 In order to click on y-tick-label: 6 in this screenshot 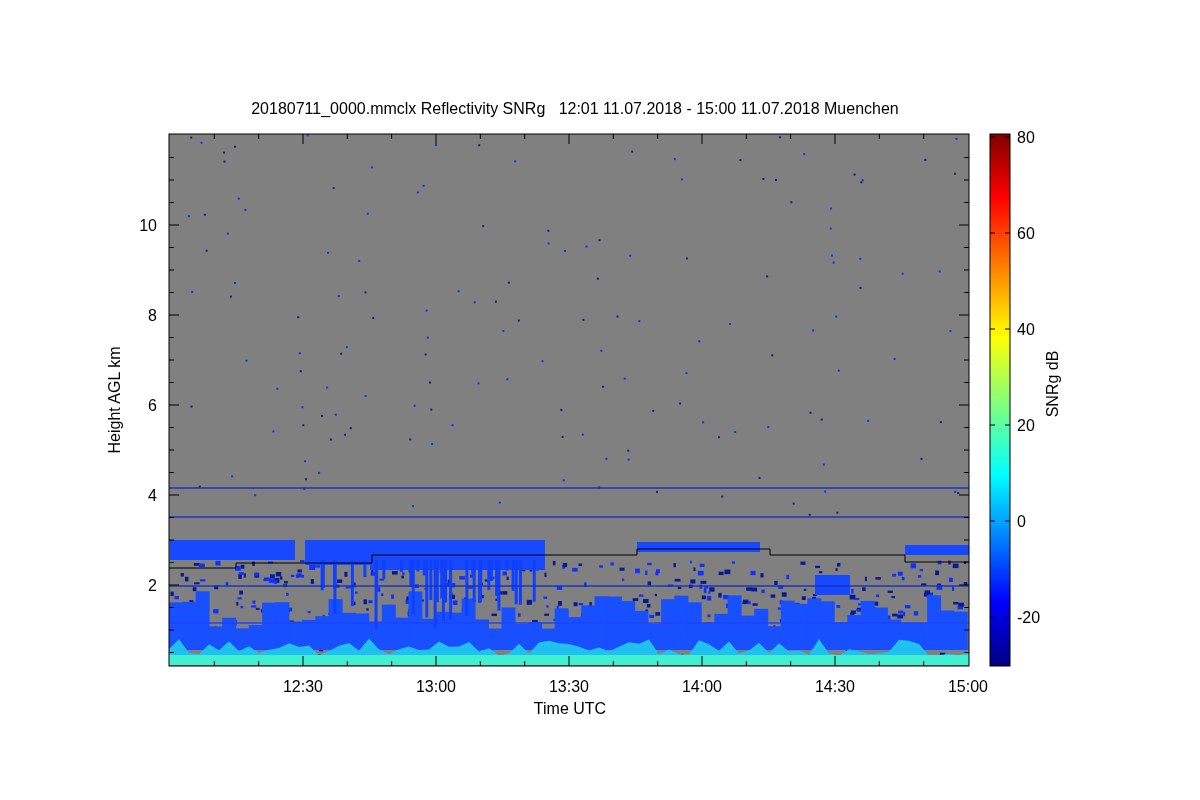, I will do `click(152, 405)`.